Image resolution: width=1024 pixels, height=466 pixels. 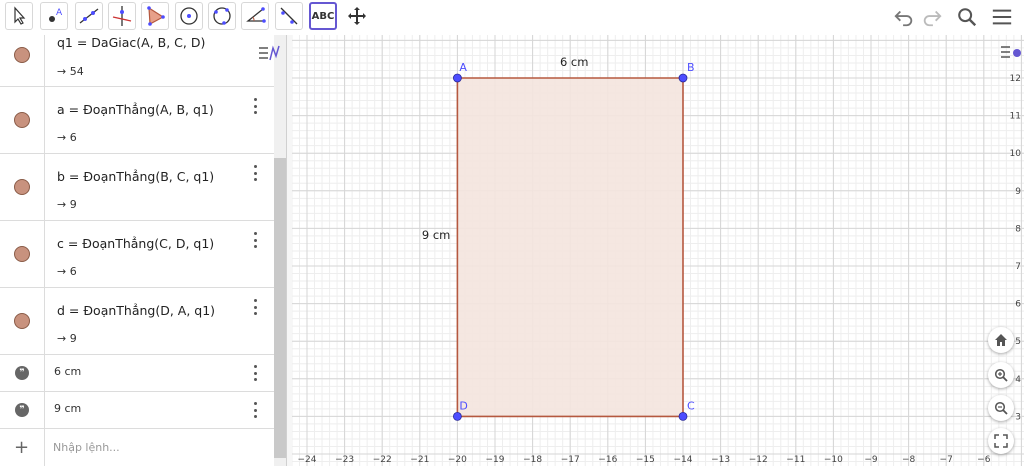 What do you see at coordinates (532, 460) in the screenshot?
I see `x-tick-label: −18` at bounding box center [532, 460].